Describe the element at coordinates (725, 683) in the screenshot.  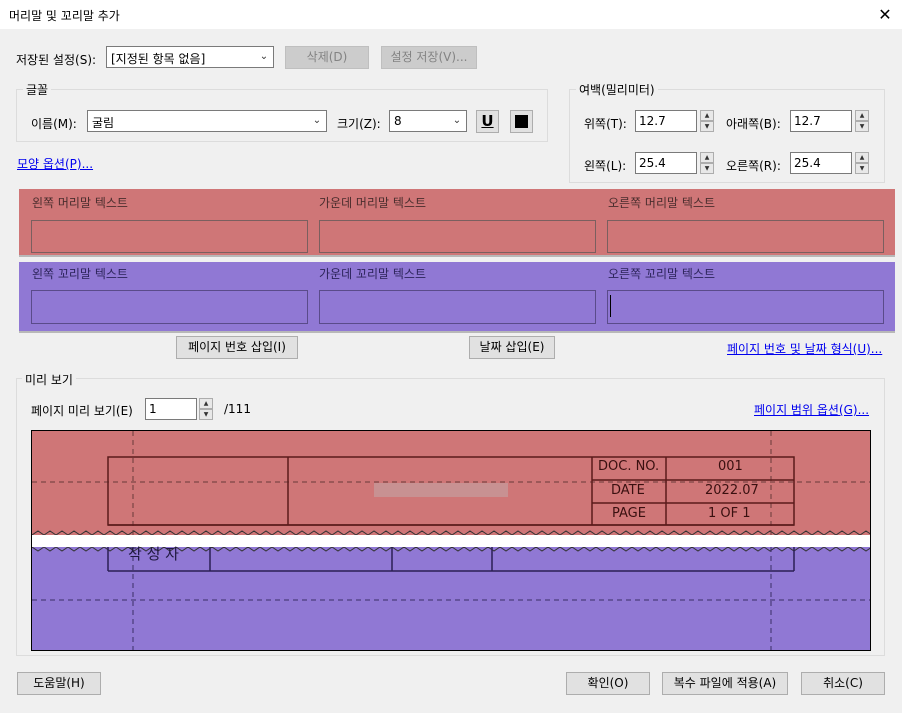
I see `apply-multiple-files-button: 복수 파일에 적용(A)` at that location.